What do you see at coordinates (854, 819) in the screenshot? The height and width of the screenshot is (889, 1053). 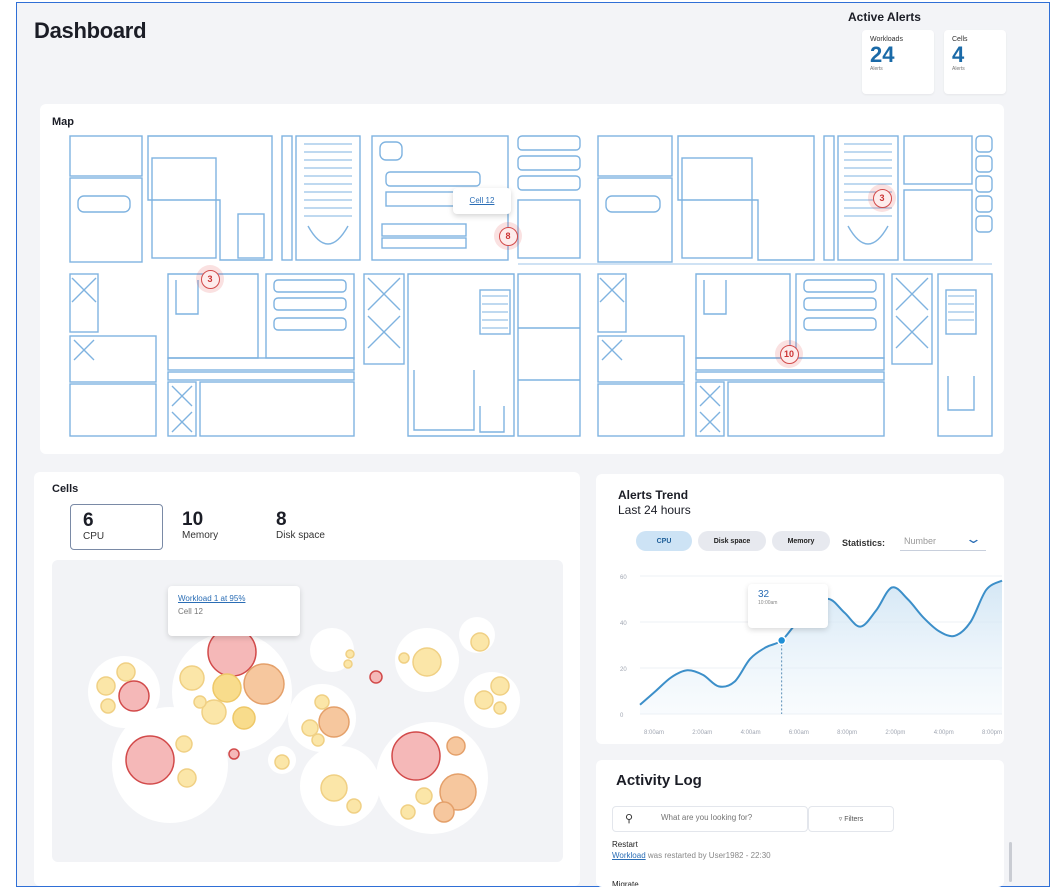 I see `filters-label: Filters` at bounding box center [854, 819].